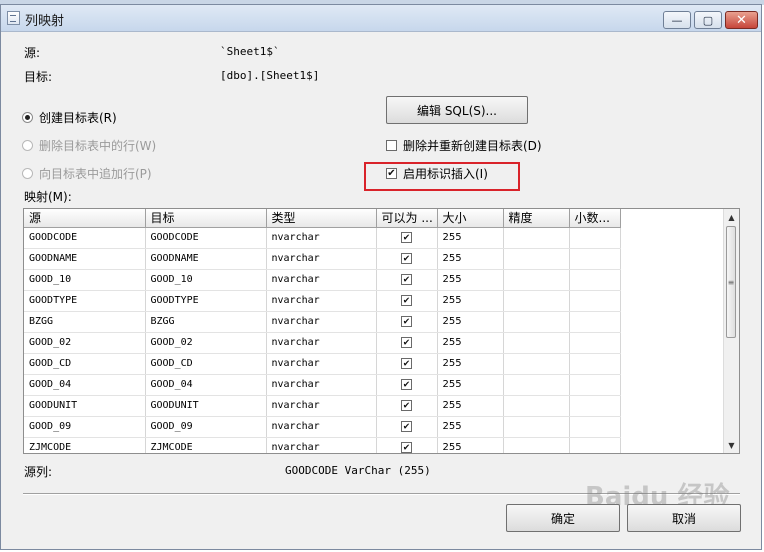 The width and height of the screenshot is (764, 552). What do you see at coordinates (206, 259) in the screenshot?
I see `cell-target: GOODNAME` at bounding box center [206, 259].